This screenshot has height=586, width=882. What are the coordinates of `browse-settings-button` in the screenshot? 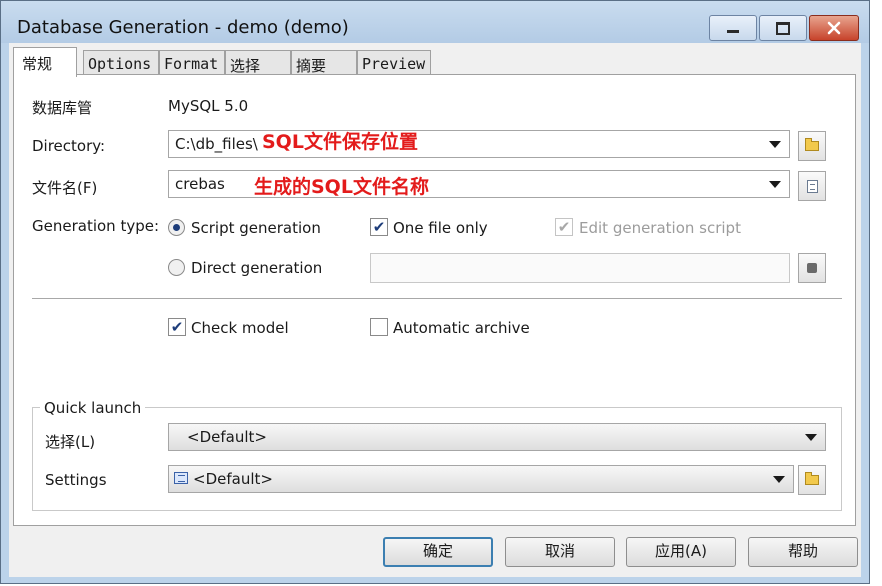 It's located at (812, 480).